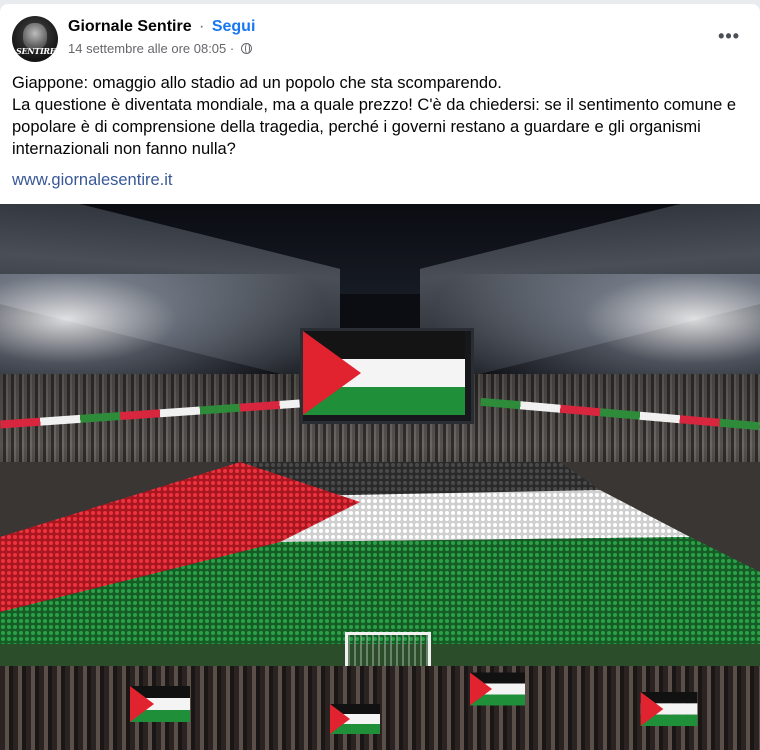 The width and height of the screenshot is (760, 750). Describe the element at coordinates (36, 51) in the screenshot. I see `avatar-logo-text: SENTIRE` at that location.